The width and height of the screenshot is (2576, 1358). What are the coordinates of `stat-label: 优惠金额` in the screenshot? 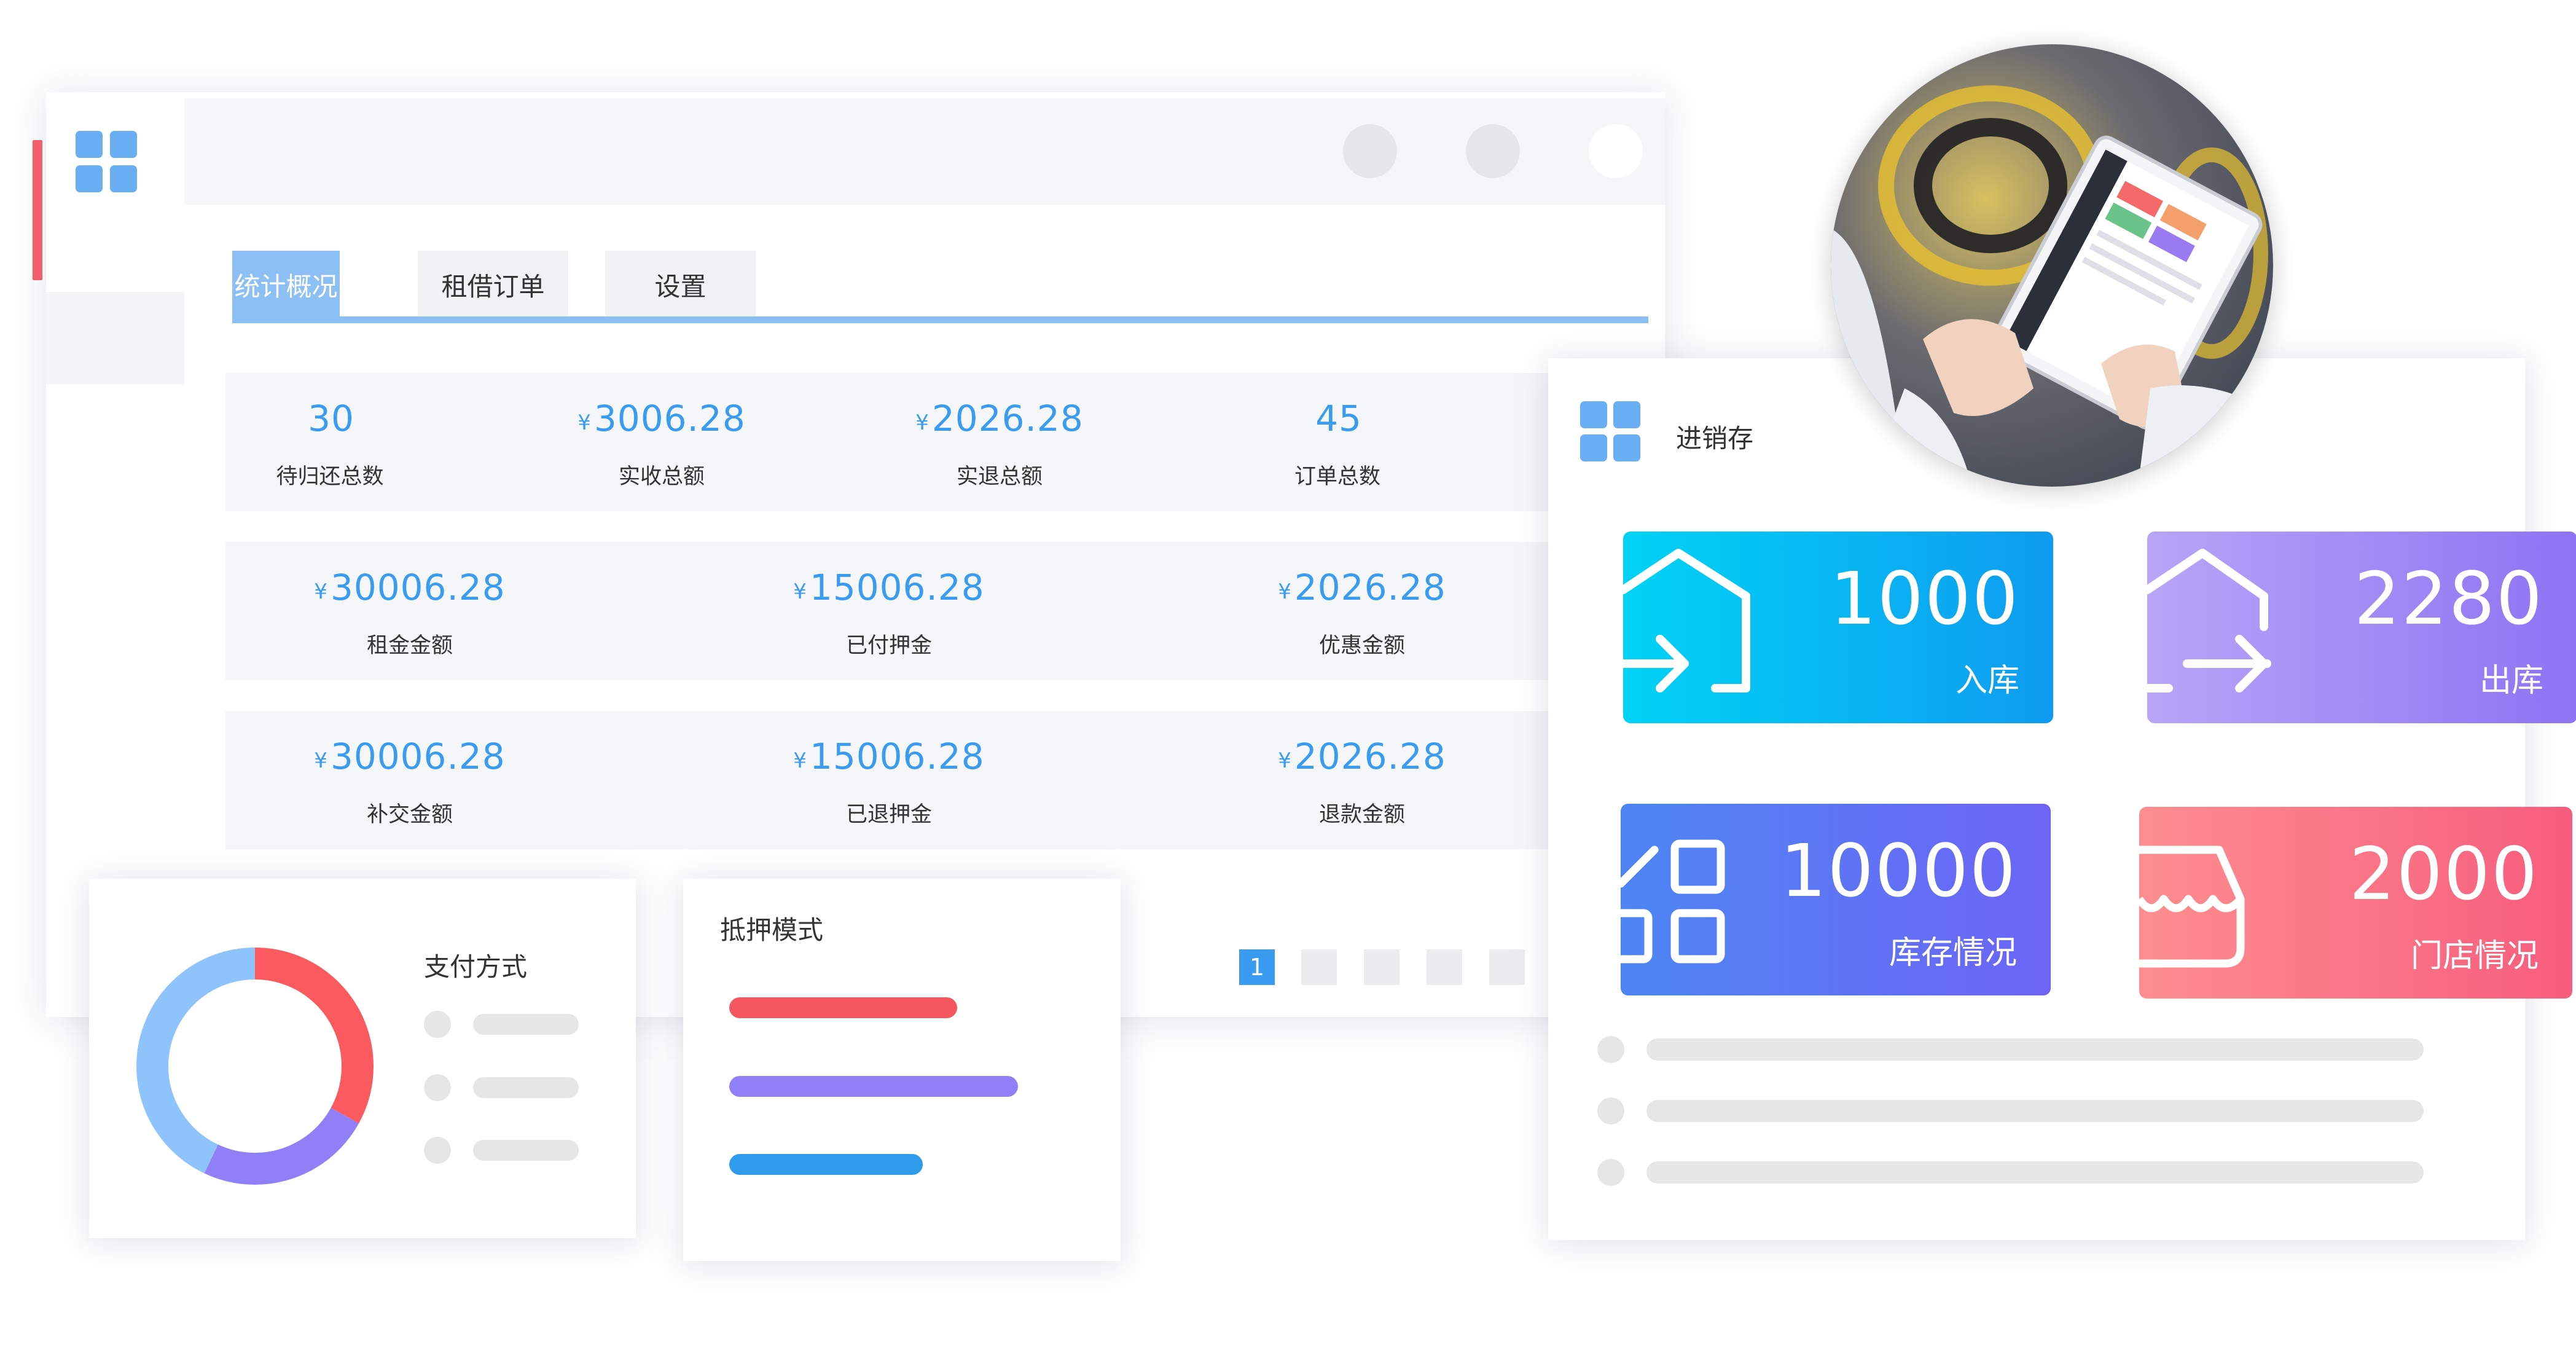 It's located at (1361, 646).